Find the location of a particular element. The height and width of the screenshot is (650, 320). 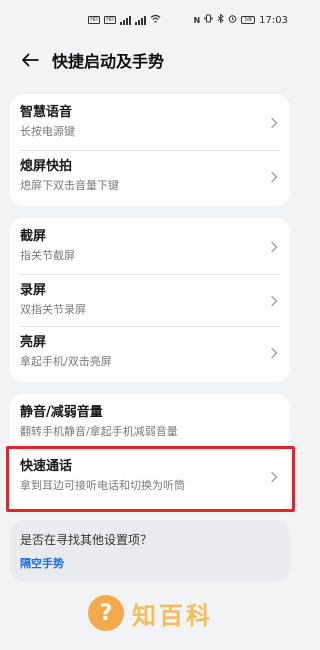

arrow-left-icon is located at coordinates (30, 60).